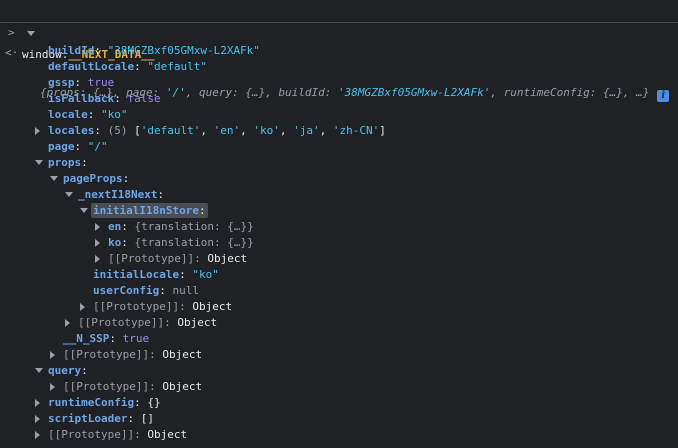 This screenshot has width=678, height=448. Describe the element at coordinates (183, 50) in the screenshot. I see `property-value-string: "38MGZBxf05GMxw-L2XAFk"` at that location.